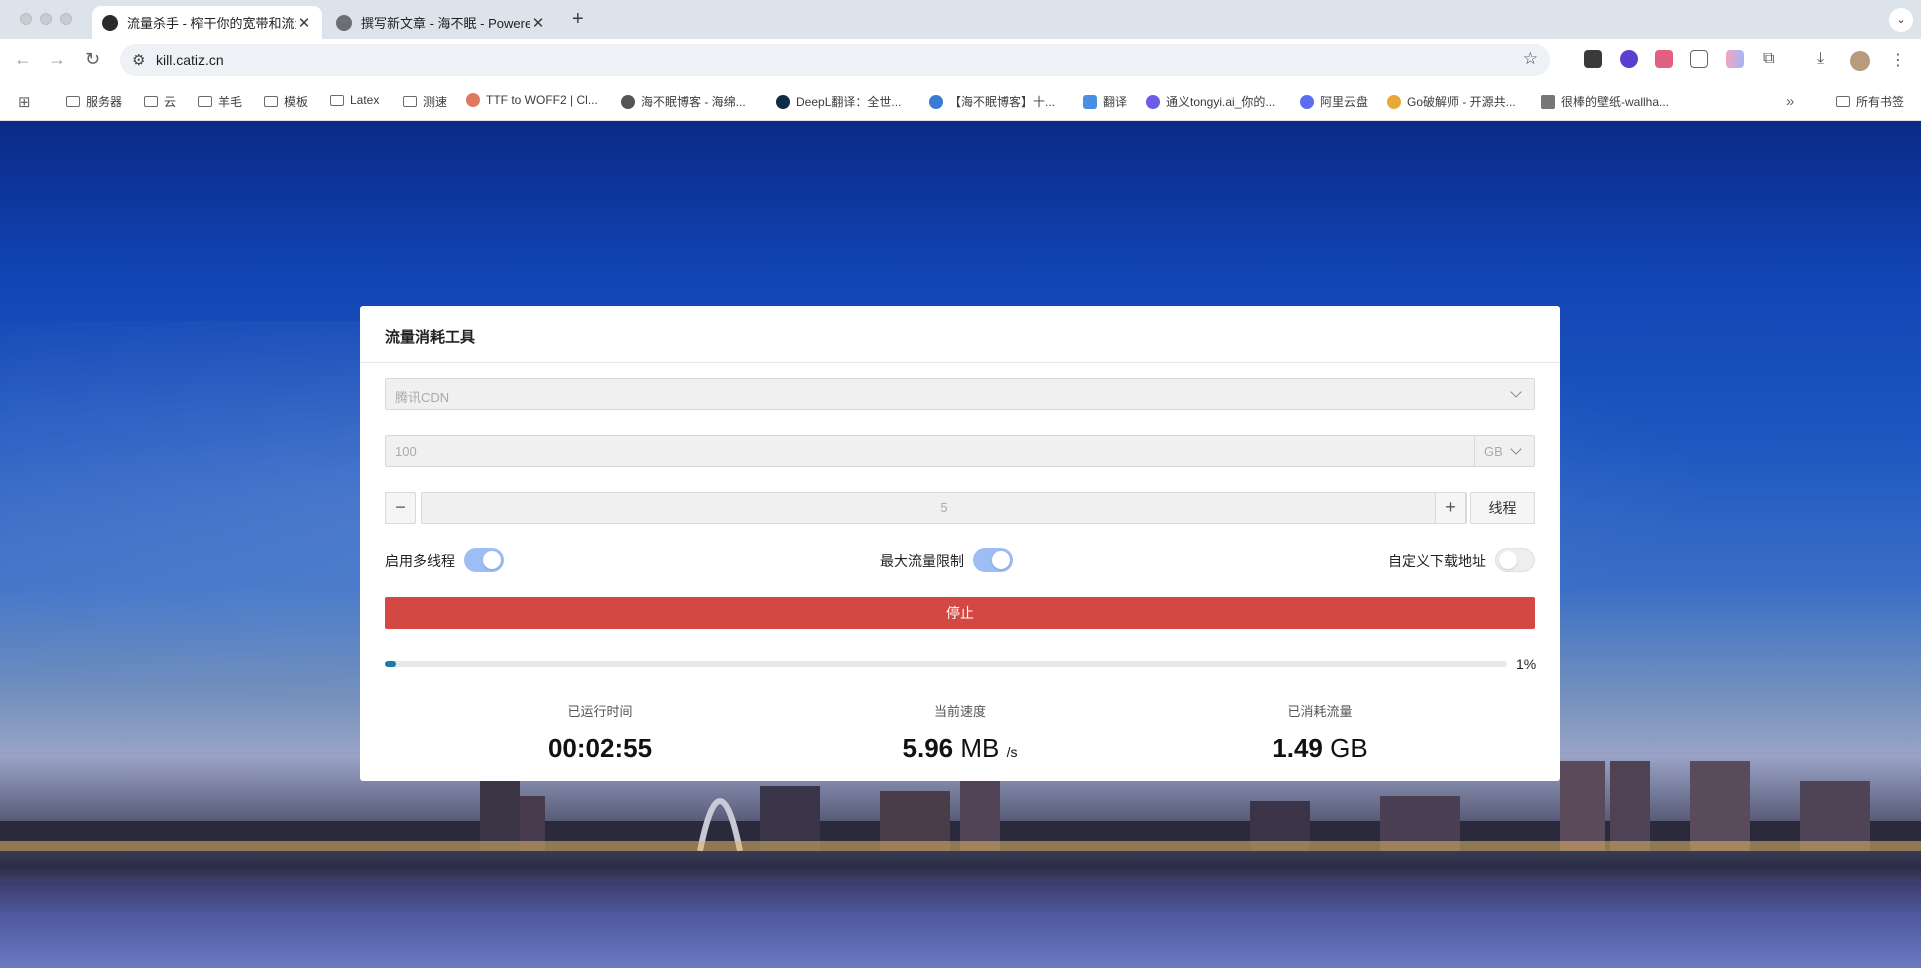 The width and height of the screenshot is (1921, 968). I want to click on consumed-value: 1.49 GB, so click(1320, 748).